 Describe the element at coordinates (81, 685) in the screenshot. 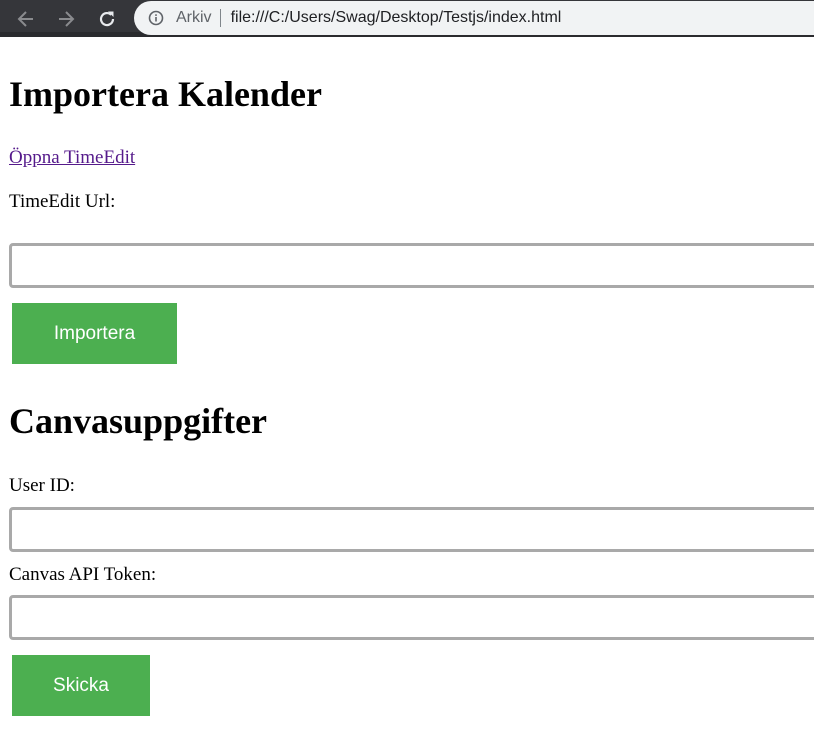

I see `send-button: Skicka` at that location.